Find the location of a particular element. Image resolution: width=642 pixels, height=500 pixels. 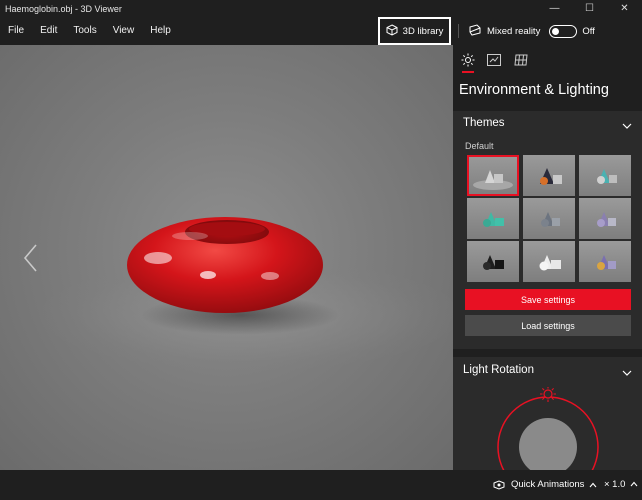

sun-icon is located at coordinates (468, 60).